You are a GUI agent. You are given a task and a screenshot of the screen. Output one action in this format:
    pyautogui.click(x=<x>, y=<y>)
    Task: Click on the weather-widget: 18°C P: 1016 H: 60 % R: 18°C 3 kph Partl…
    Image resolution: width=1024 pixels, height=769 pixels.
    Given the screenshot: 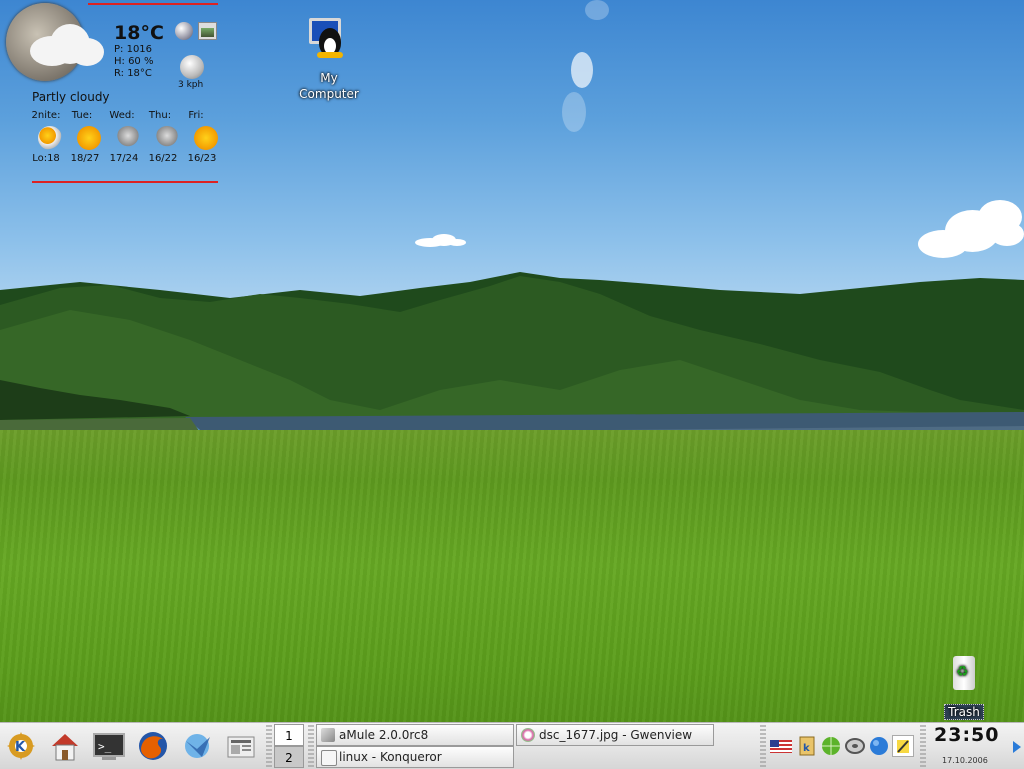 What is the action you would take?
    pyautogui.click(x=112, y=95)
    